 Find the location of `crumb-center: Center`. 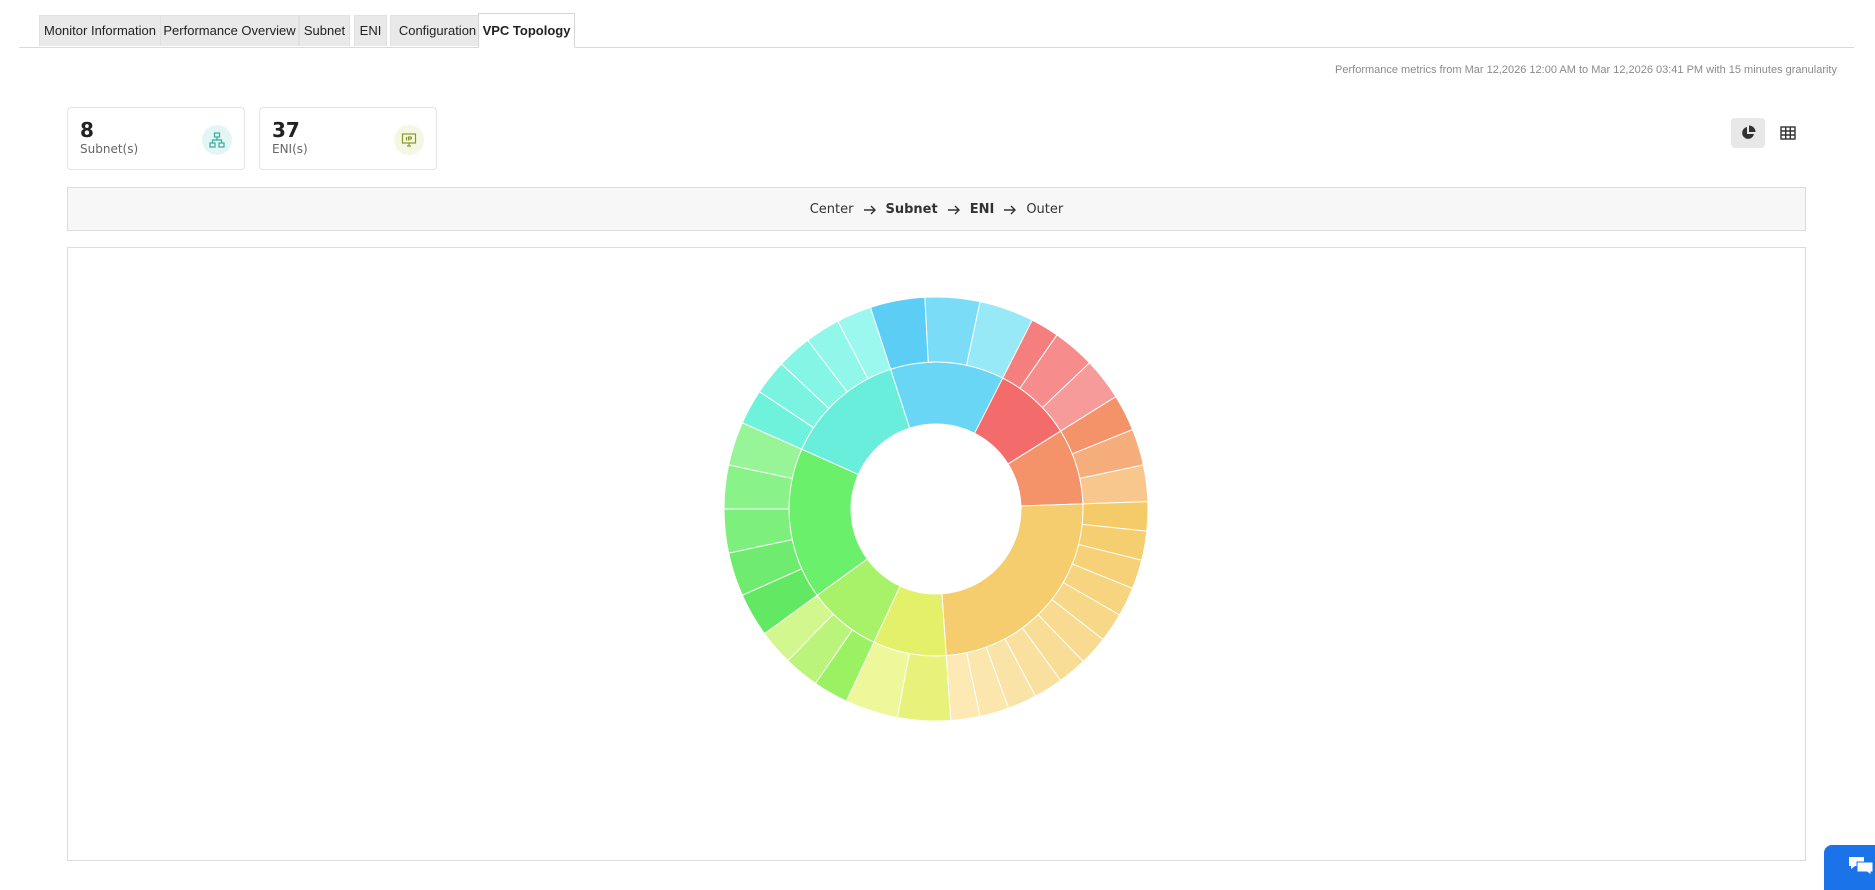

crumb-center: Center is located at coordinates (831, 209).